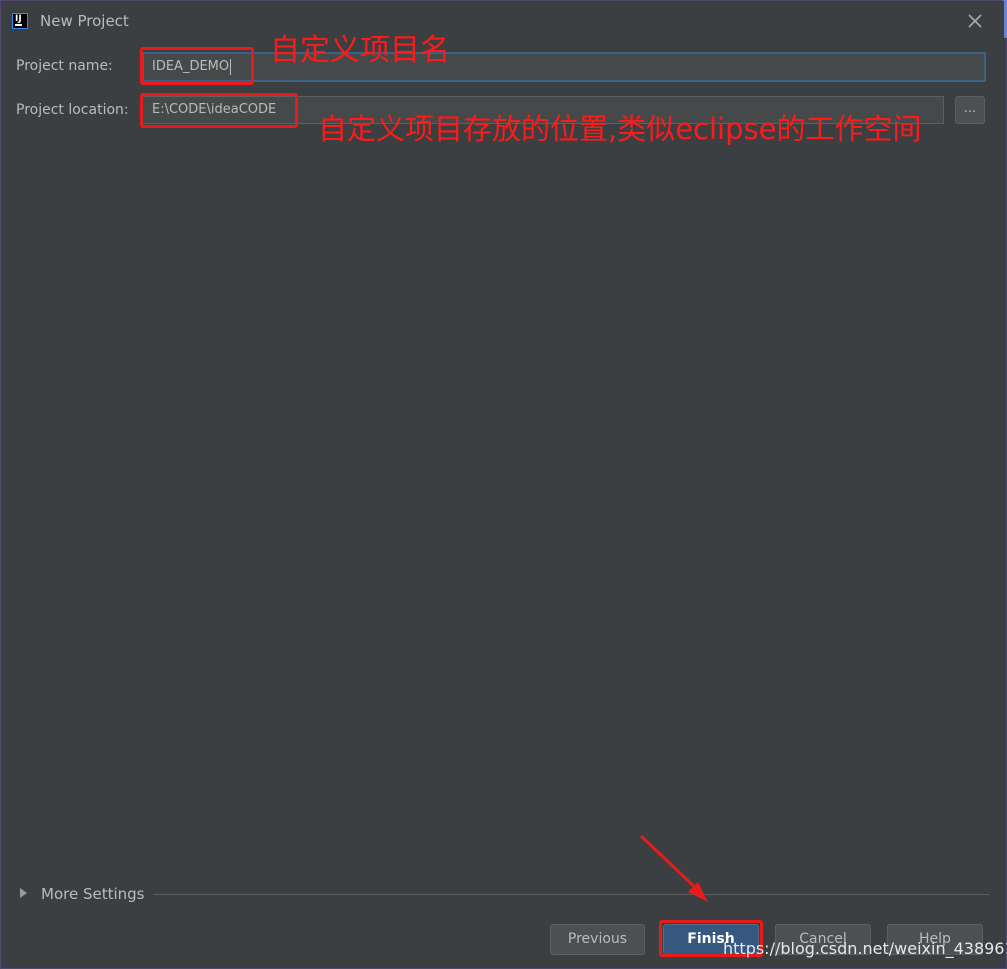 The image size is (1007, 969). What do you see at coordinates (571, 894) in the screenshot?
I see `more-settings-divider` at bounding box center [571, 894].